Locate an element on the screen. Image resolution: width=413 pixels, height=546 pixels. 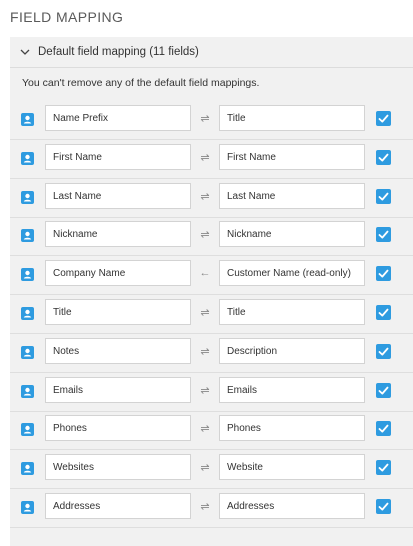
target-field: Website is located at coordinates (292, 467).